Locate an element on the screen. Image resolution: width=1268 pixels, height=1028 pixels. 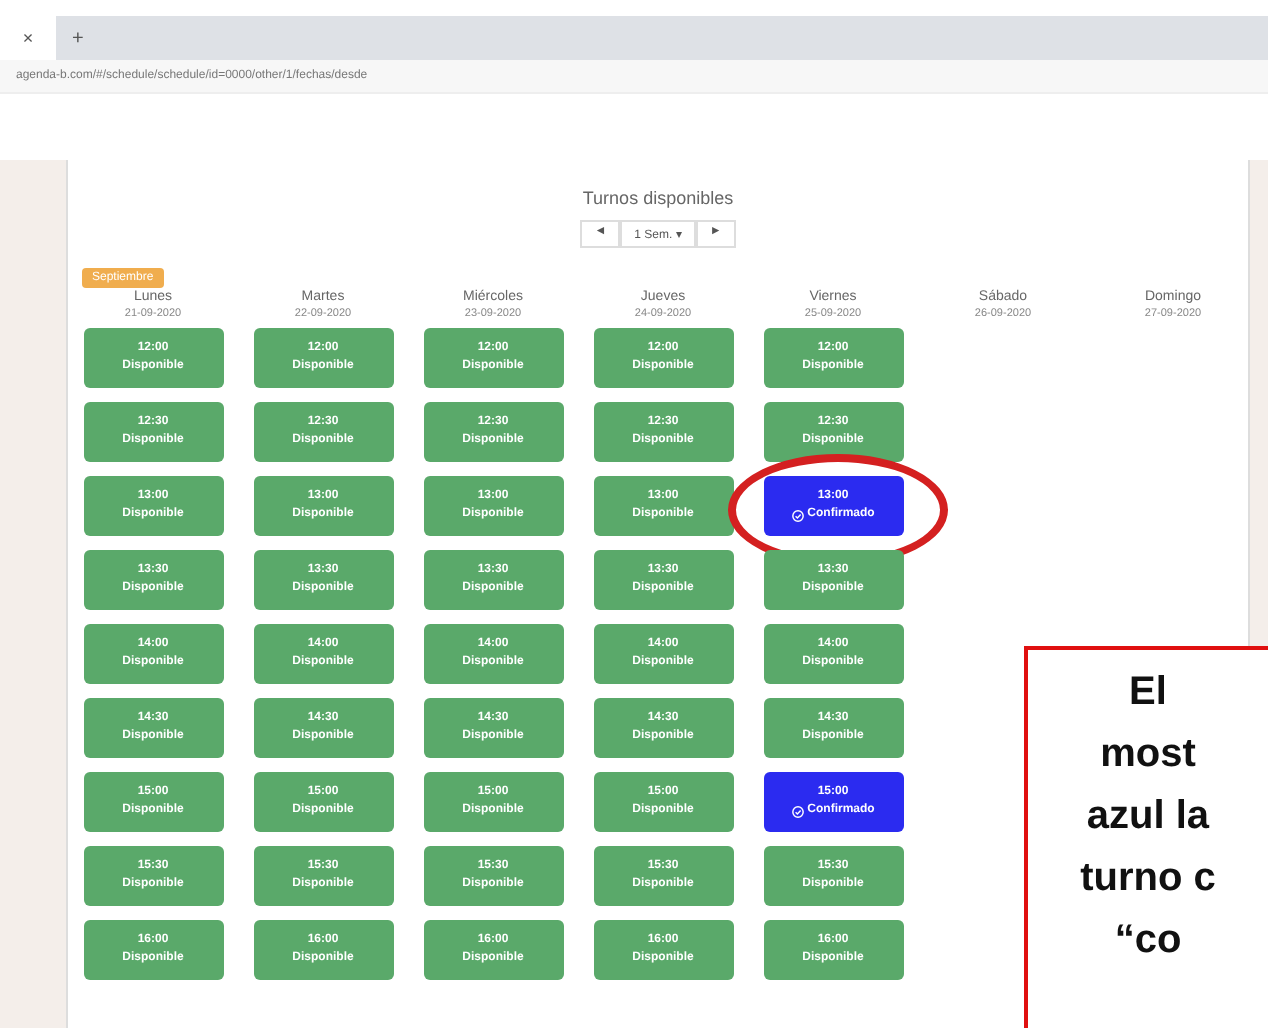
new-tab-button: + is located at coordinates (78, 38).